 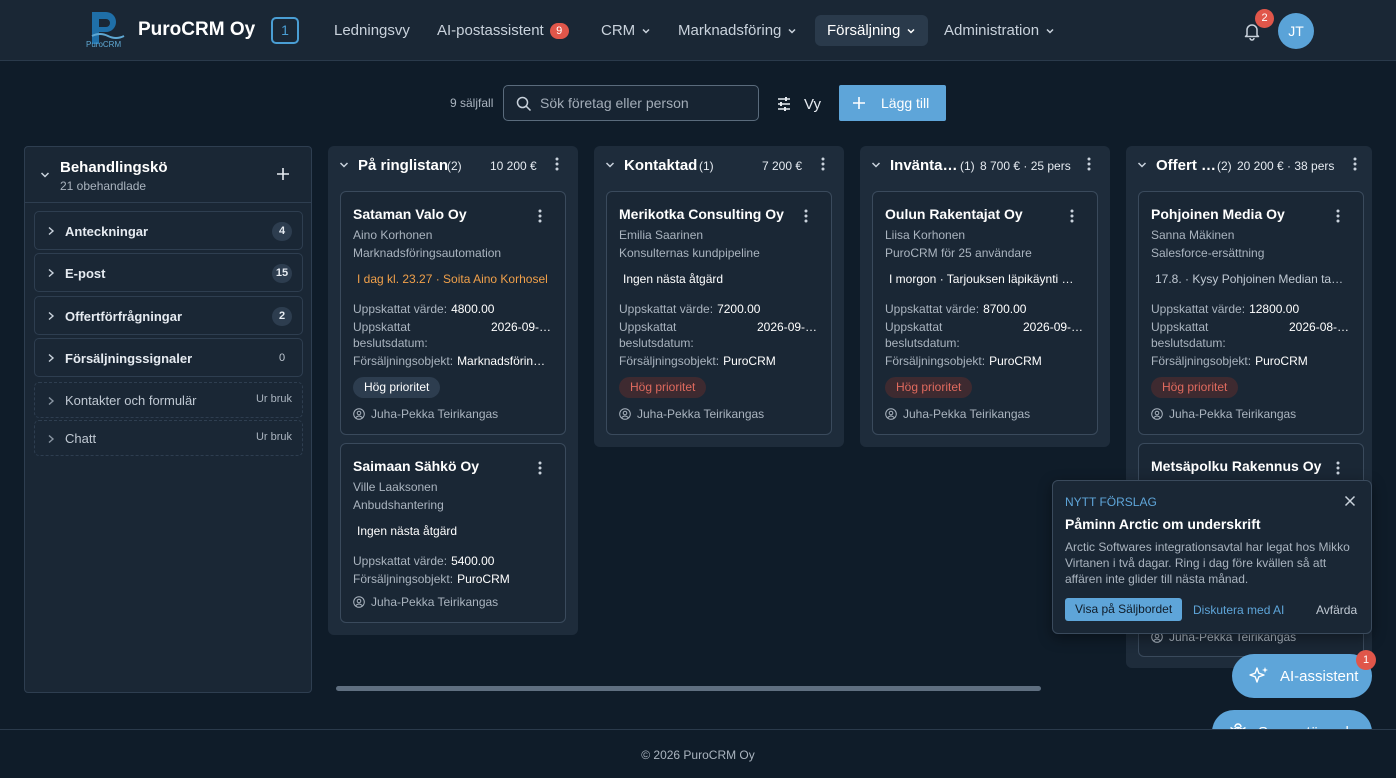 What do you see at coordinates (985, 165) in the screenshot?
I see `column-header: Inväntа… (1) 8 700 € · 25 pers` at bounding box center [985, 165].